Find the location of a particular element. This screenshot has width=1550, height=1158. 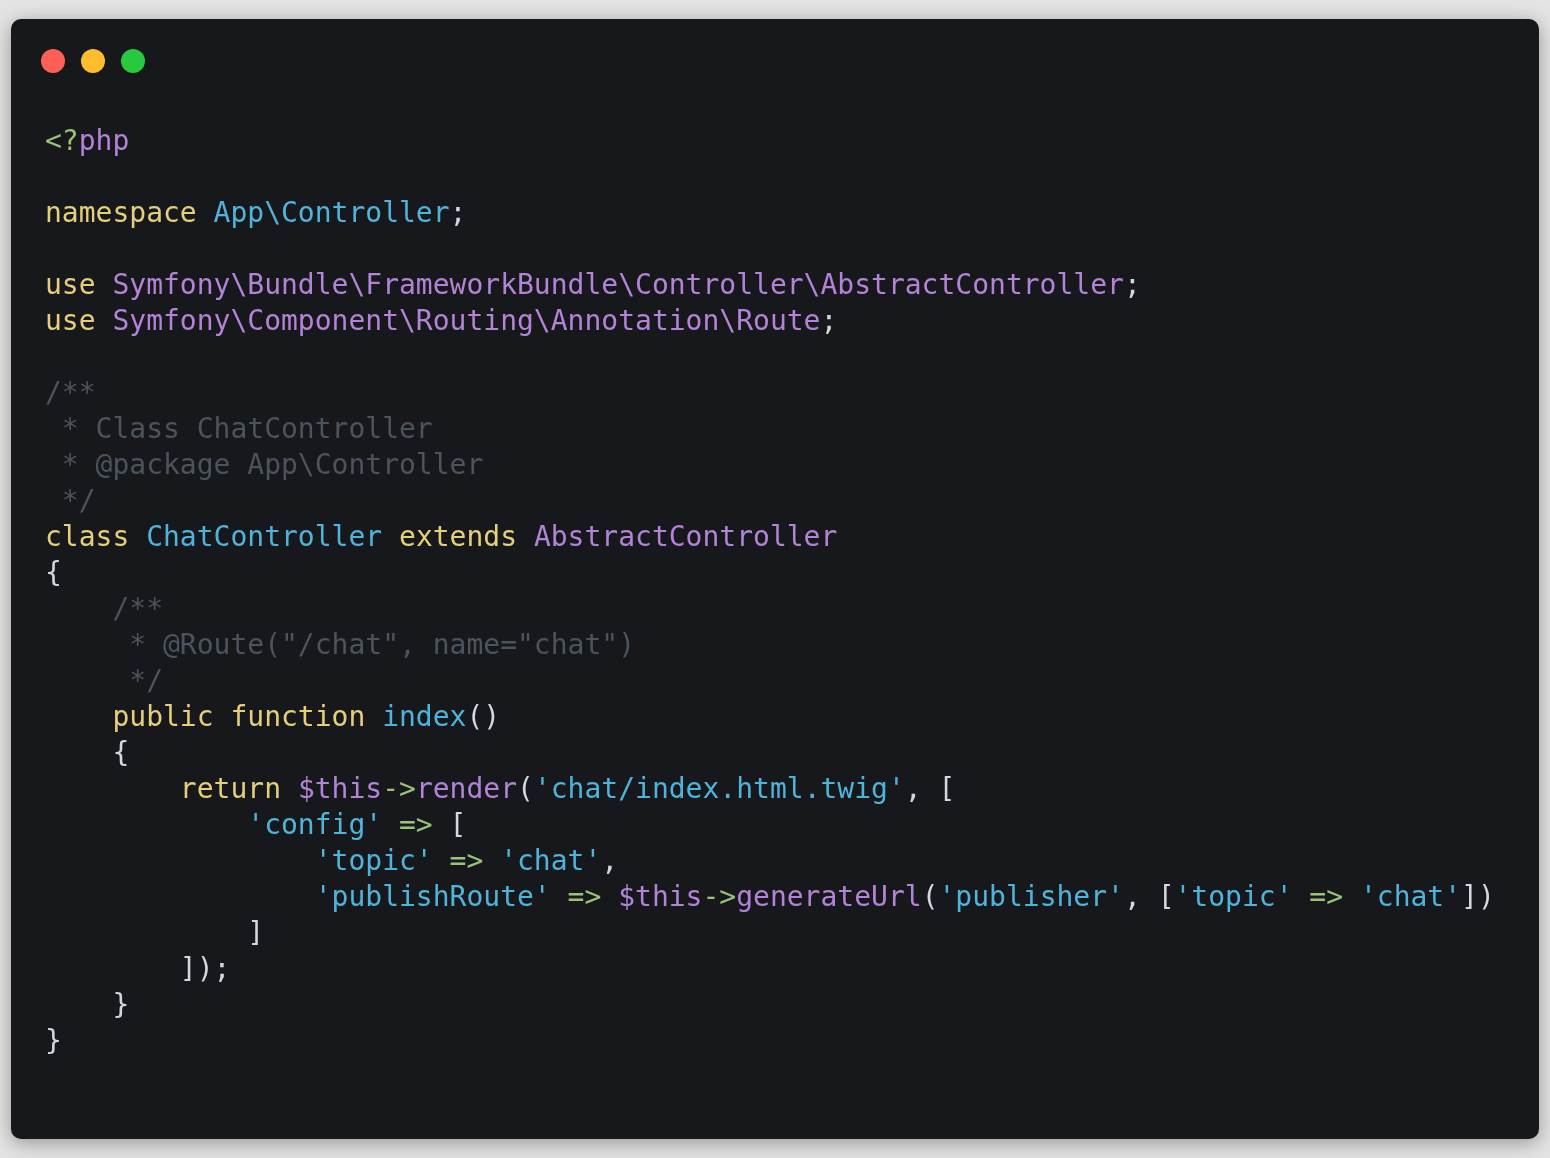

code-line: <?php is located at coordinates (87, 141).